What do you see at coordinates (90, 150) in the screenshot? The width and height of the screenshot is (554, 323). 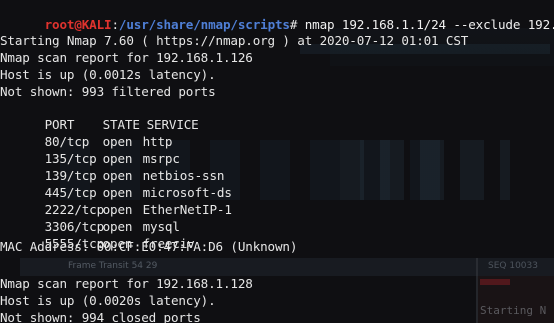 I see `table-row: 135/tcp open msrpc` at bounding box center [90, 150].